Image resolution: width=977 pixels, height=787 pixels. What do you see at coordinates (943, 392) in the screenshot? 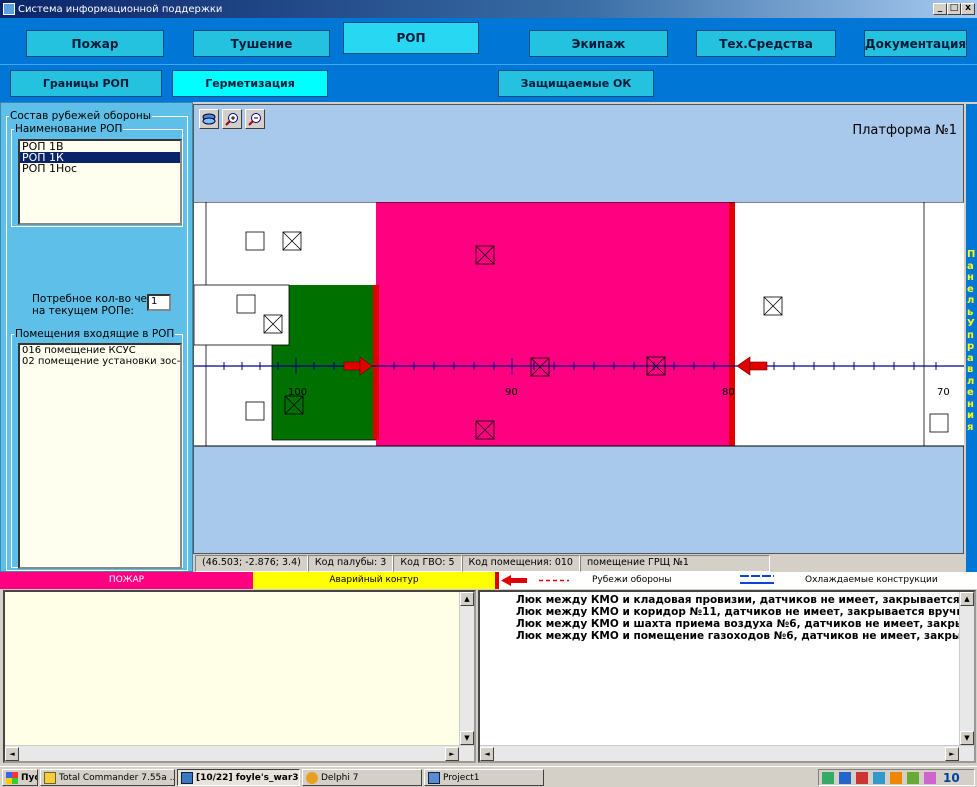
I see `frame-label-70: 70` at bounding box center [943, 392].